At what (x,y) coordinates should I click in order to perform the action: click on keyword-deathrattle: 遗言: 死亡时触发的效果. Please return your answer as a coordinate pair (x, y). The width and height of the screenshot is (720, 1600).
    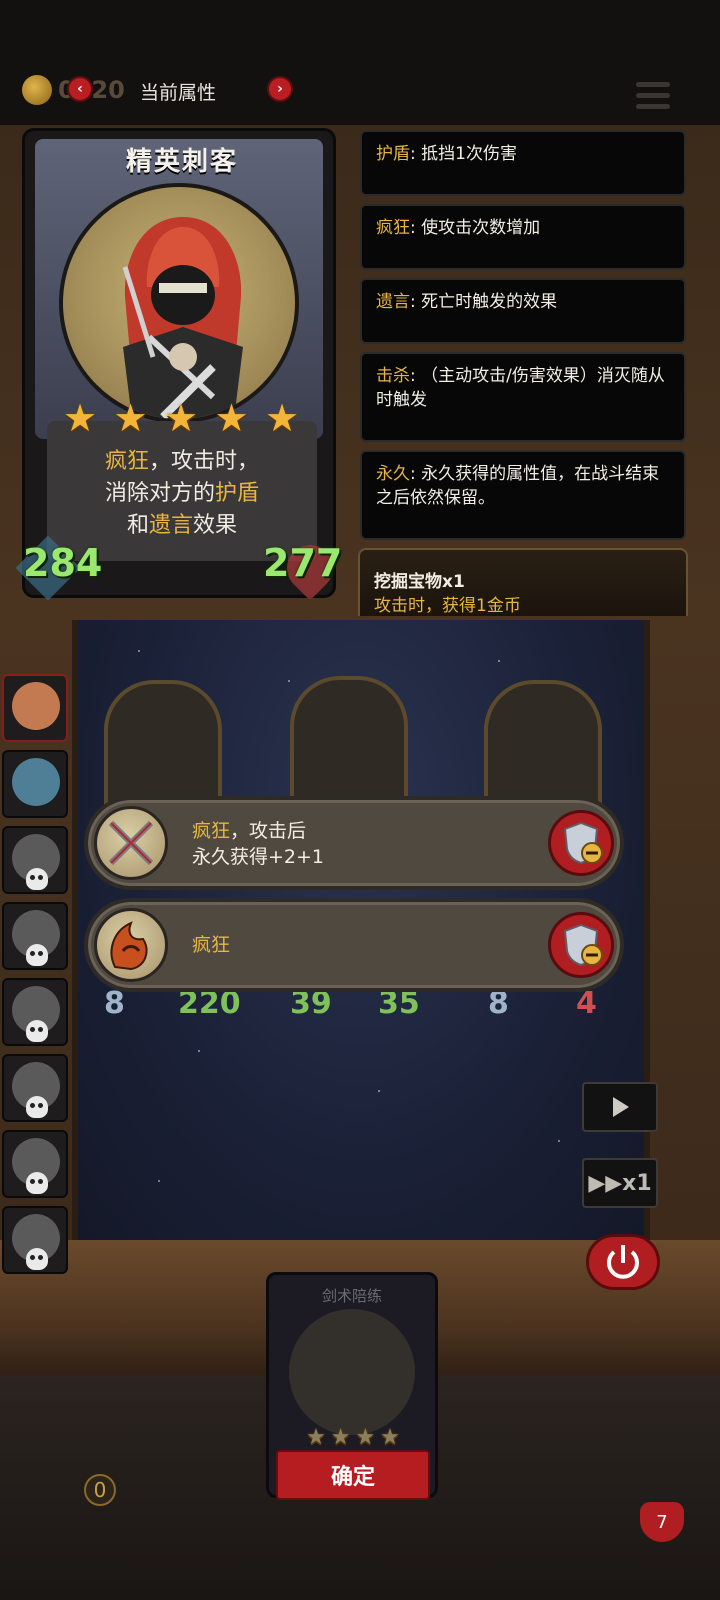
    Looking at the image, I should click on (523, 311).